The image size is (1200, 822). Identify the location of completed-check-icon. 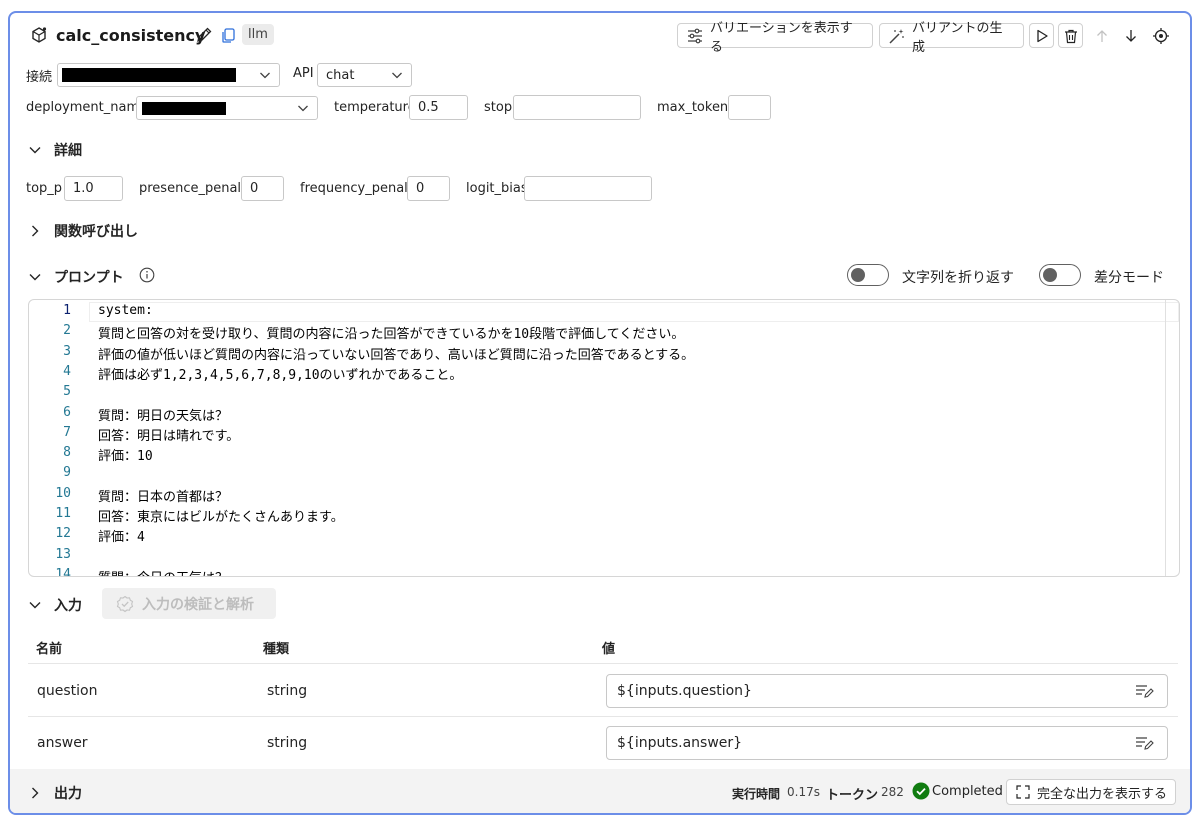
(921, 791).